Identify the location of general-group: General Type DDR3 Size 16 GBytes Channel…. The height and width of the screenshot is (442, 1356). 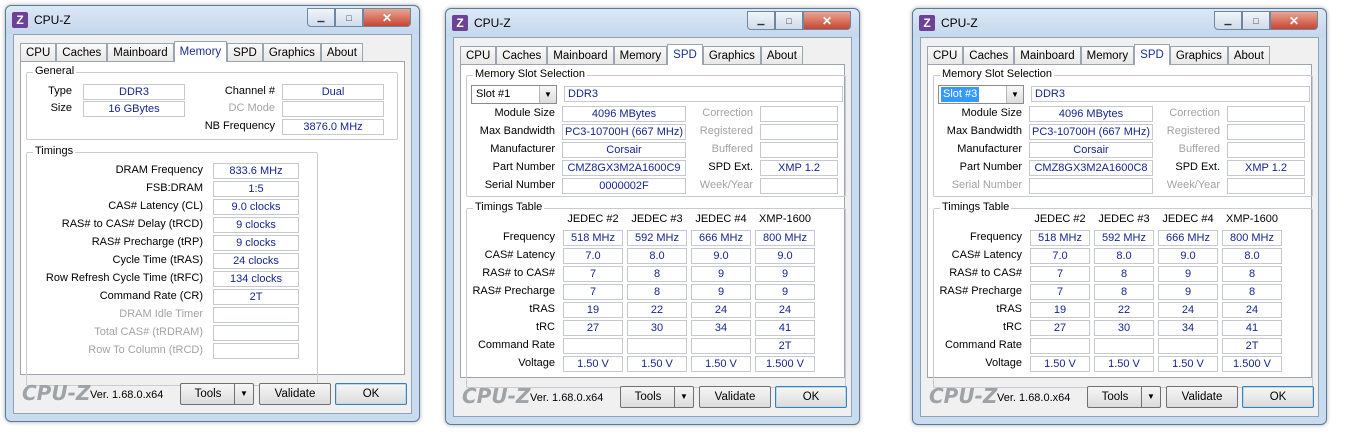
(212, 102).